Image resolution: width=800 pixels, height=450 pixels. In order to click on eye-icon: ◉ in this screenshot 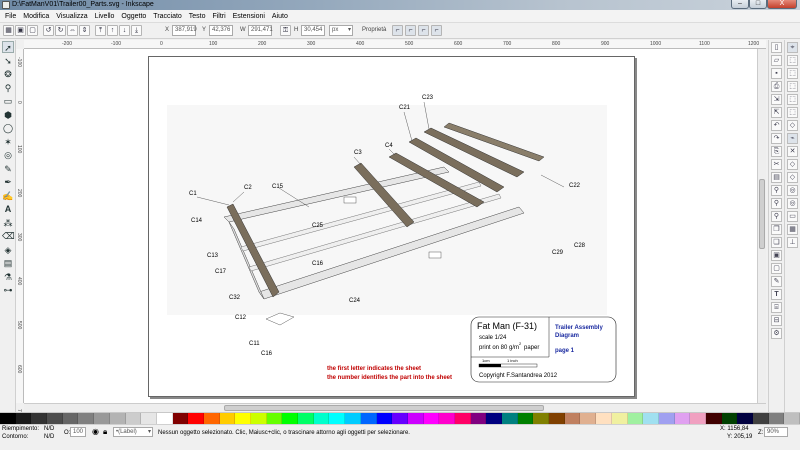, I will do `click(95, 431)`.